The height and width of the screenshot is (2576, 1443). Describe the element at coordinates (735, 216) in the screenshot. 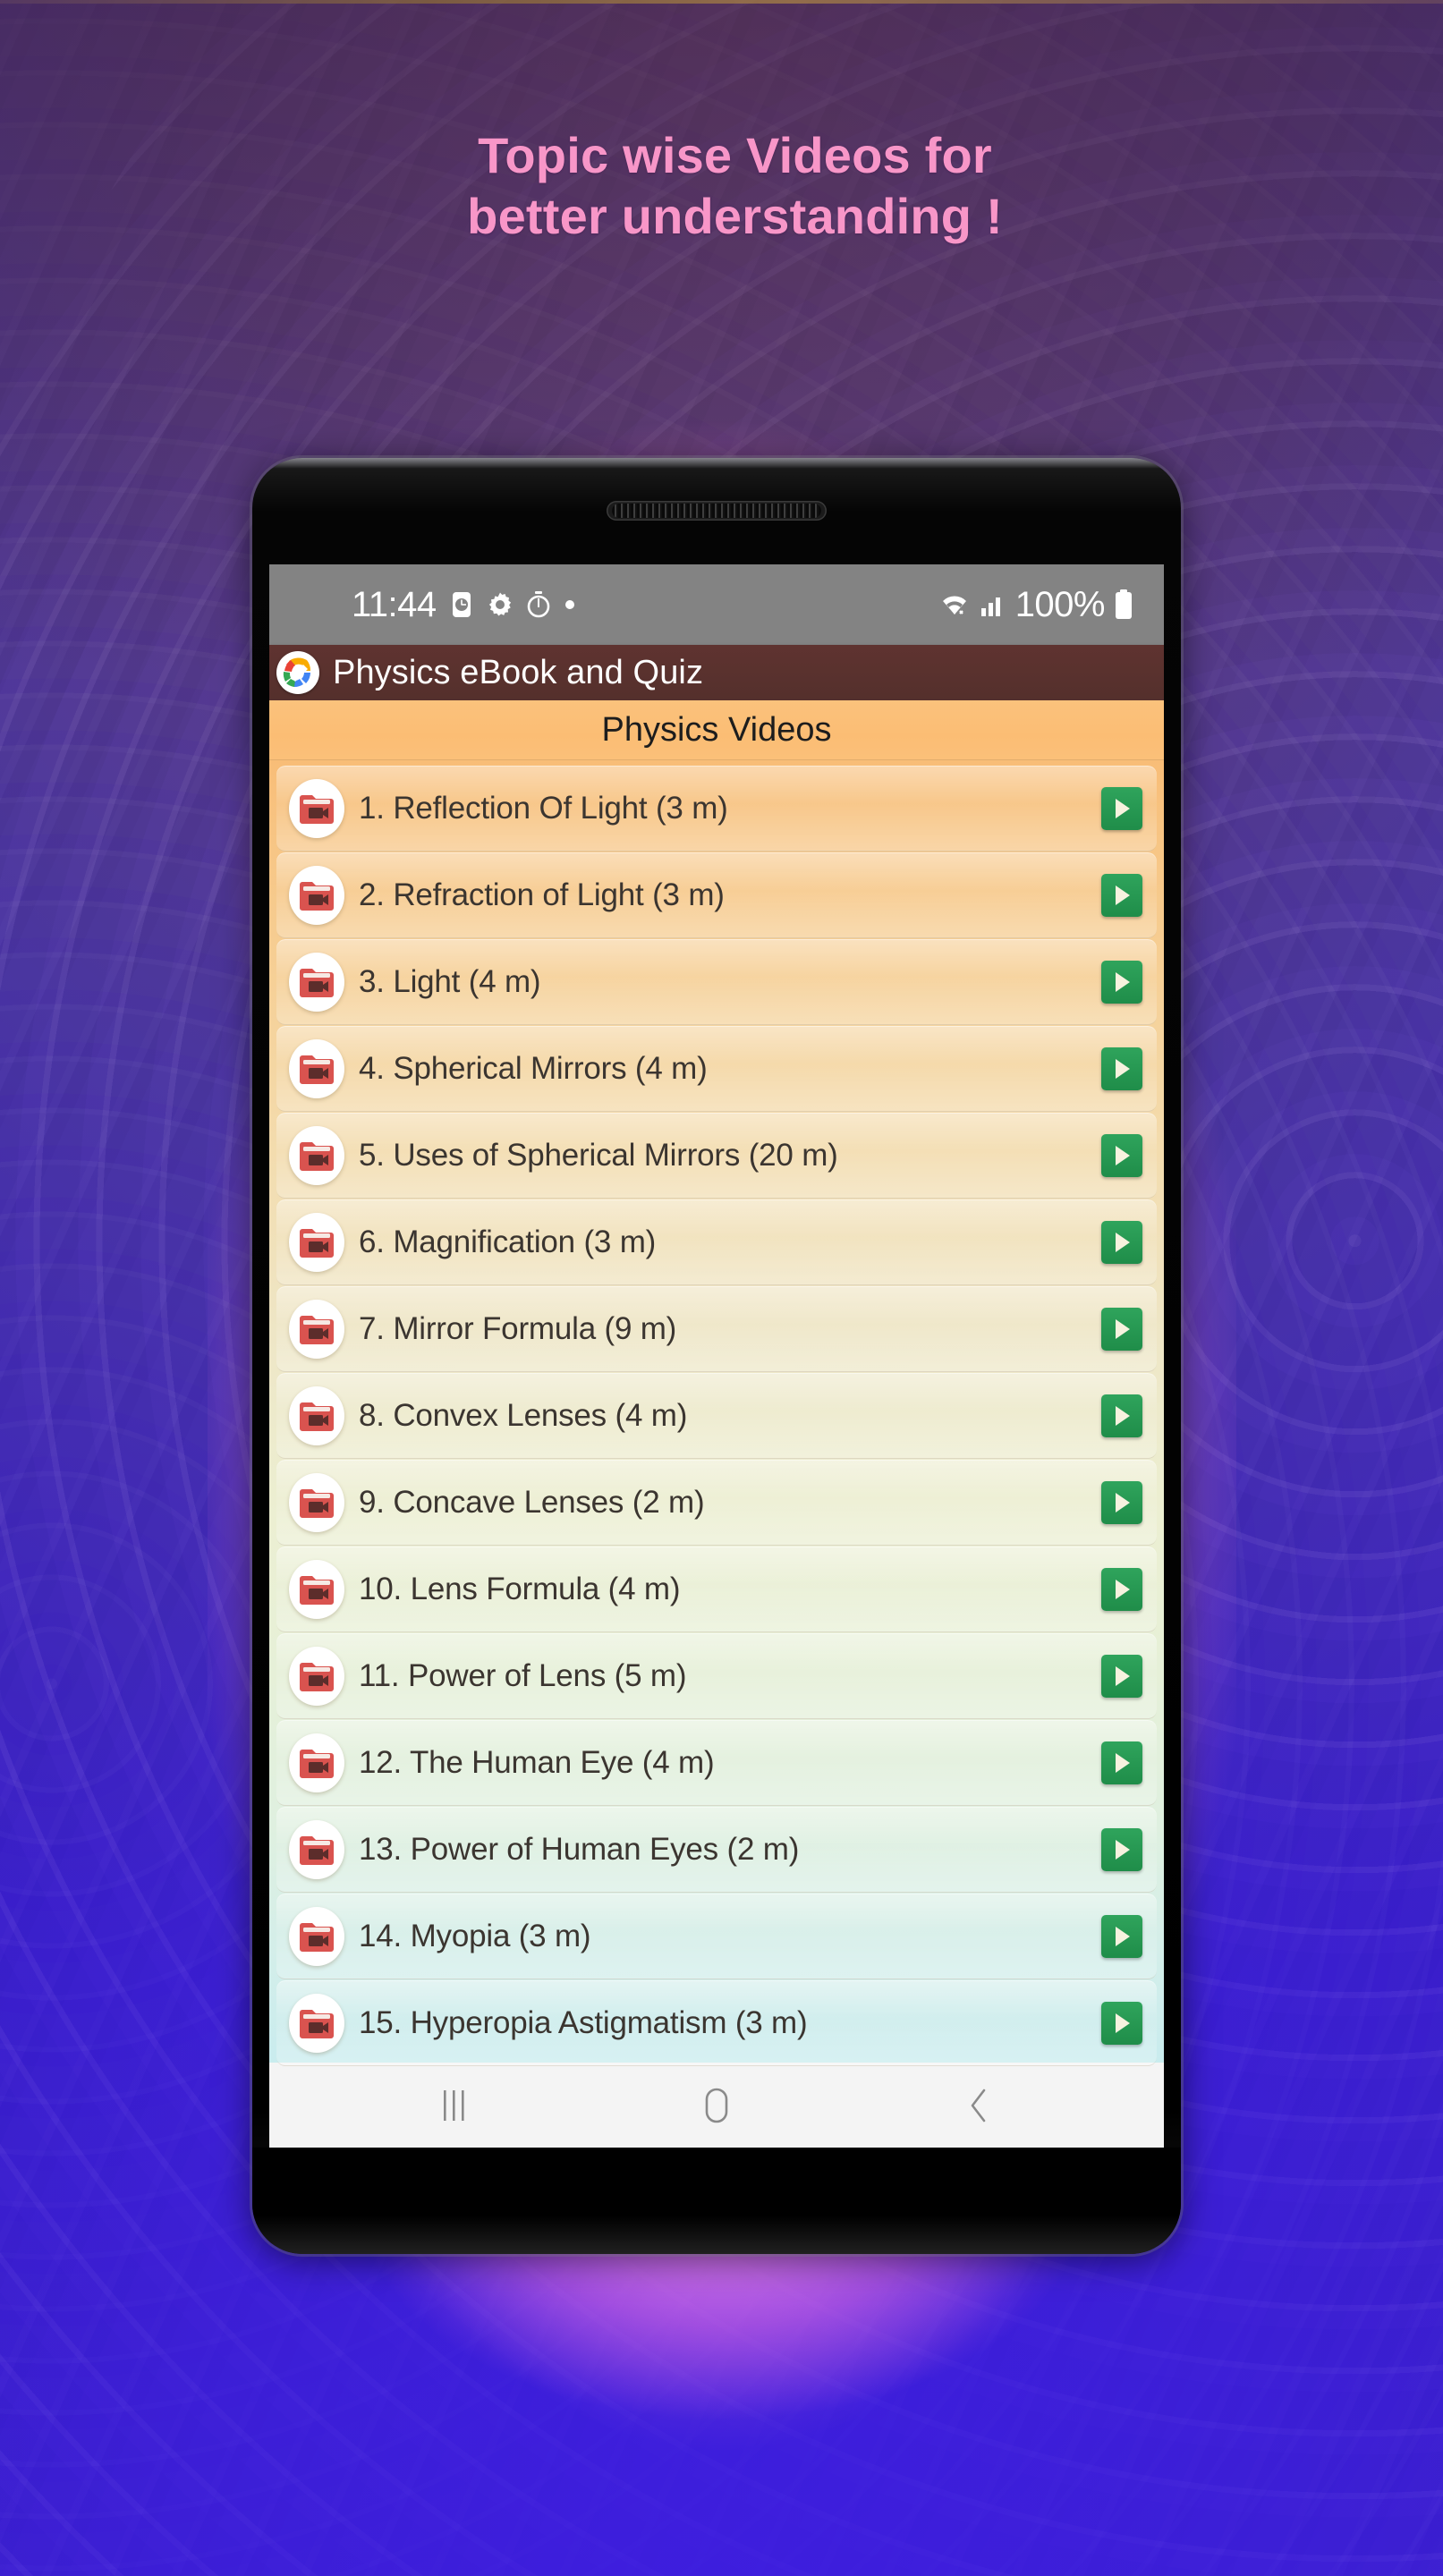

I see `promo-headline-line-2: better understanding !` at that location.